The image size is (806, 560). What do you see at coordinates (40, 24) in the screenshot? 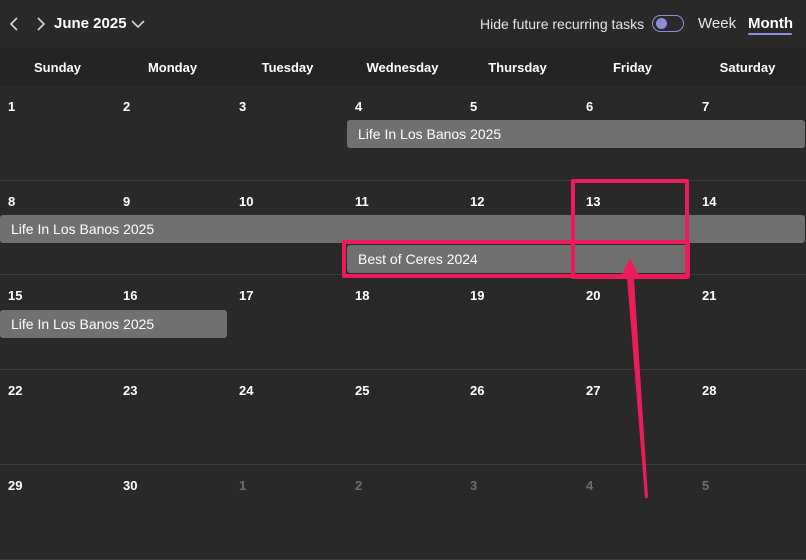
I see `chevron-right-icon` at bounding box center [40, 24].